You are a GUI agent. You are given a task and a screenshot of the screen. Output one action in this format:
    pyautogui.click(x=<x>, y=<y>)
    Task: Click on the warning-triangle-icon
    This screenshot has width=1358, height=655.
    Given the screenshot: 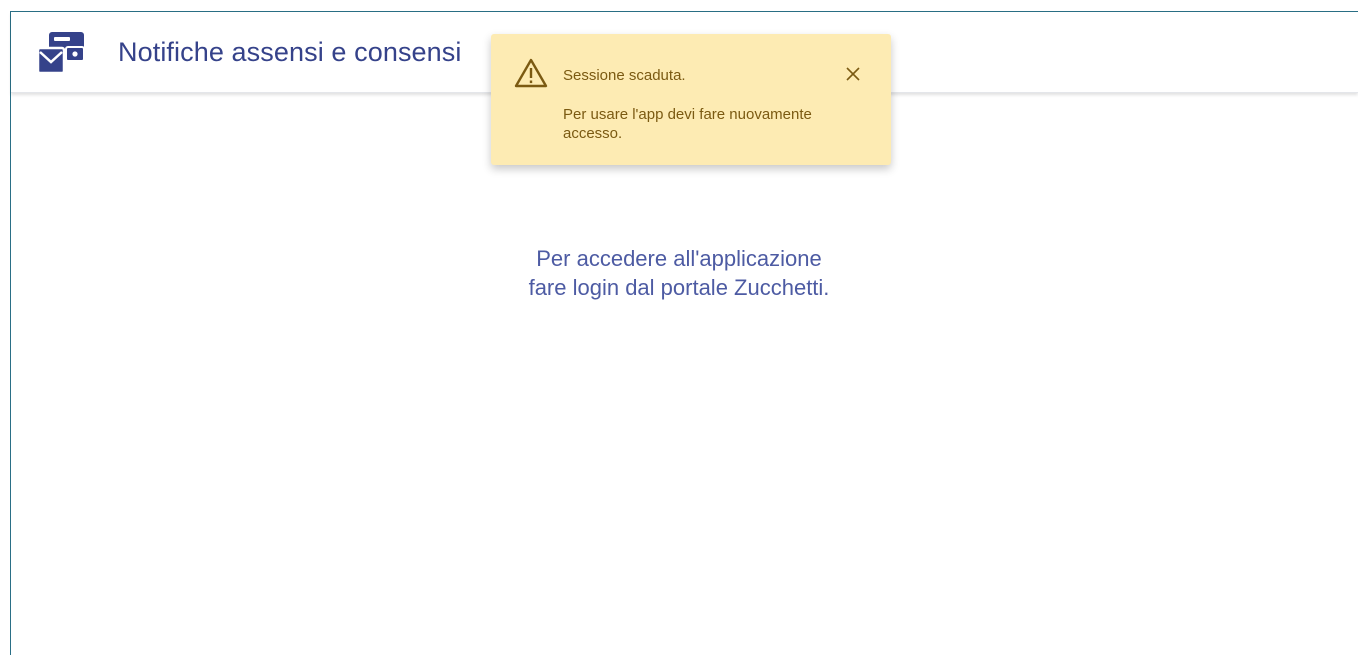 What is the action you would take?
    pyautogui.click(x=531, y=73)
    